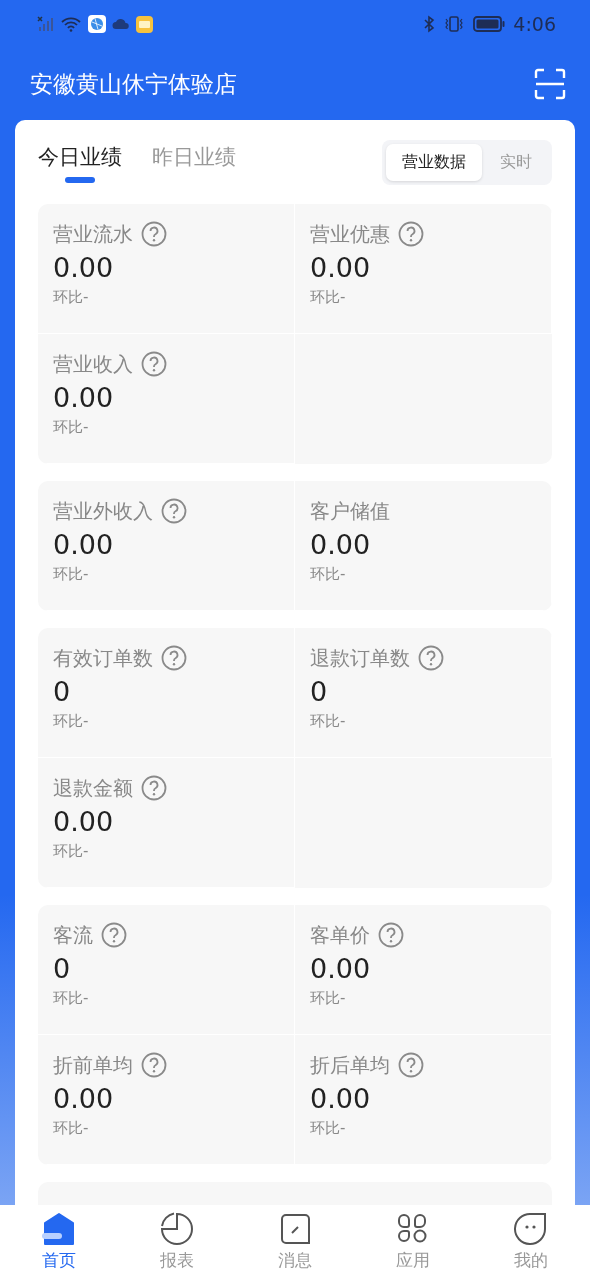 This screenshot has width=590, height=1278. Describe the element at coordinates (59, 1228) in the screenshot. I see `house-icon` at that location.